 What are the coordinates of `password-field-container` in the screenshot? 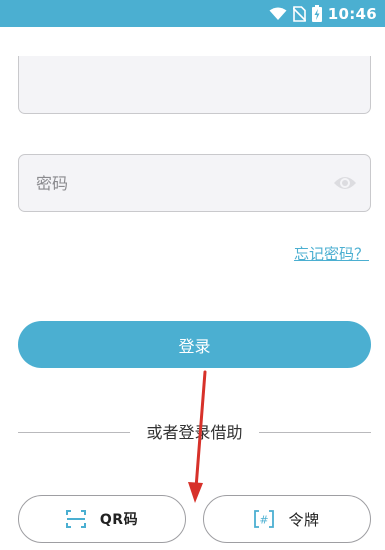 It's located at (194, 183).